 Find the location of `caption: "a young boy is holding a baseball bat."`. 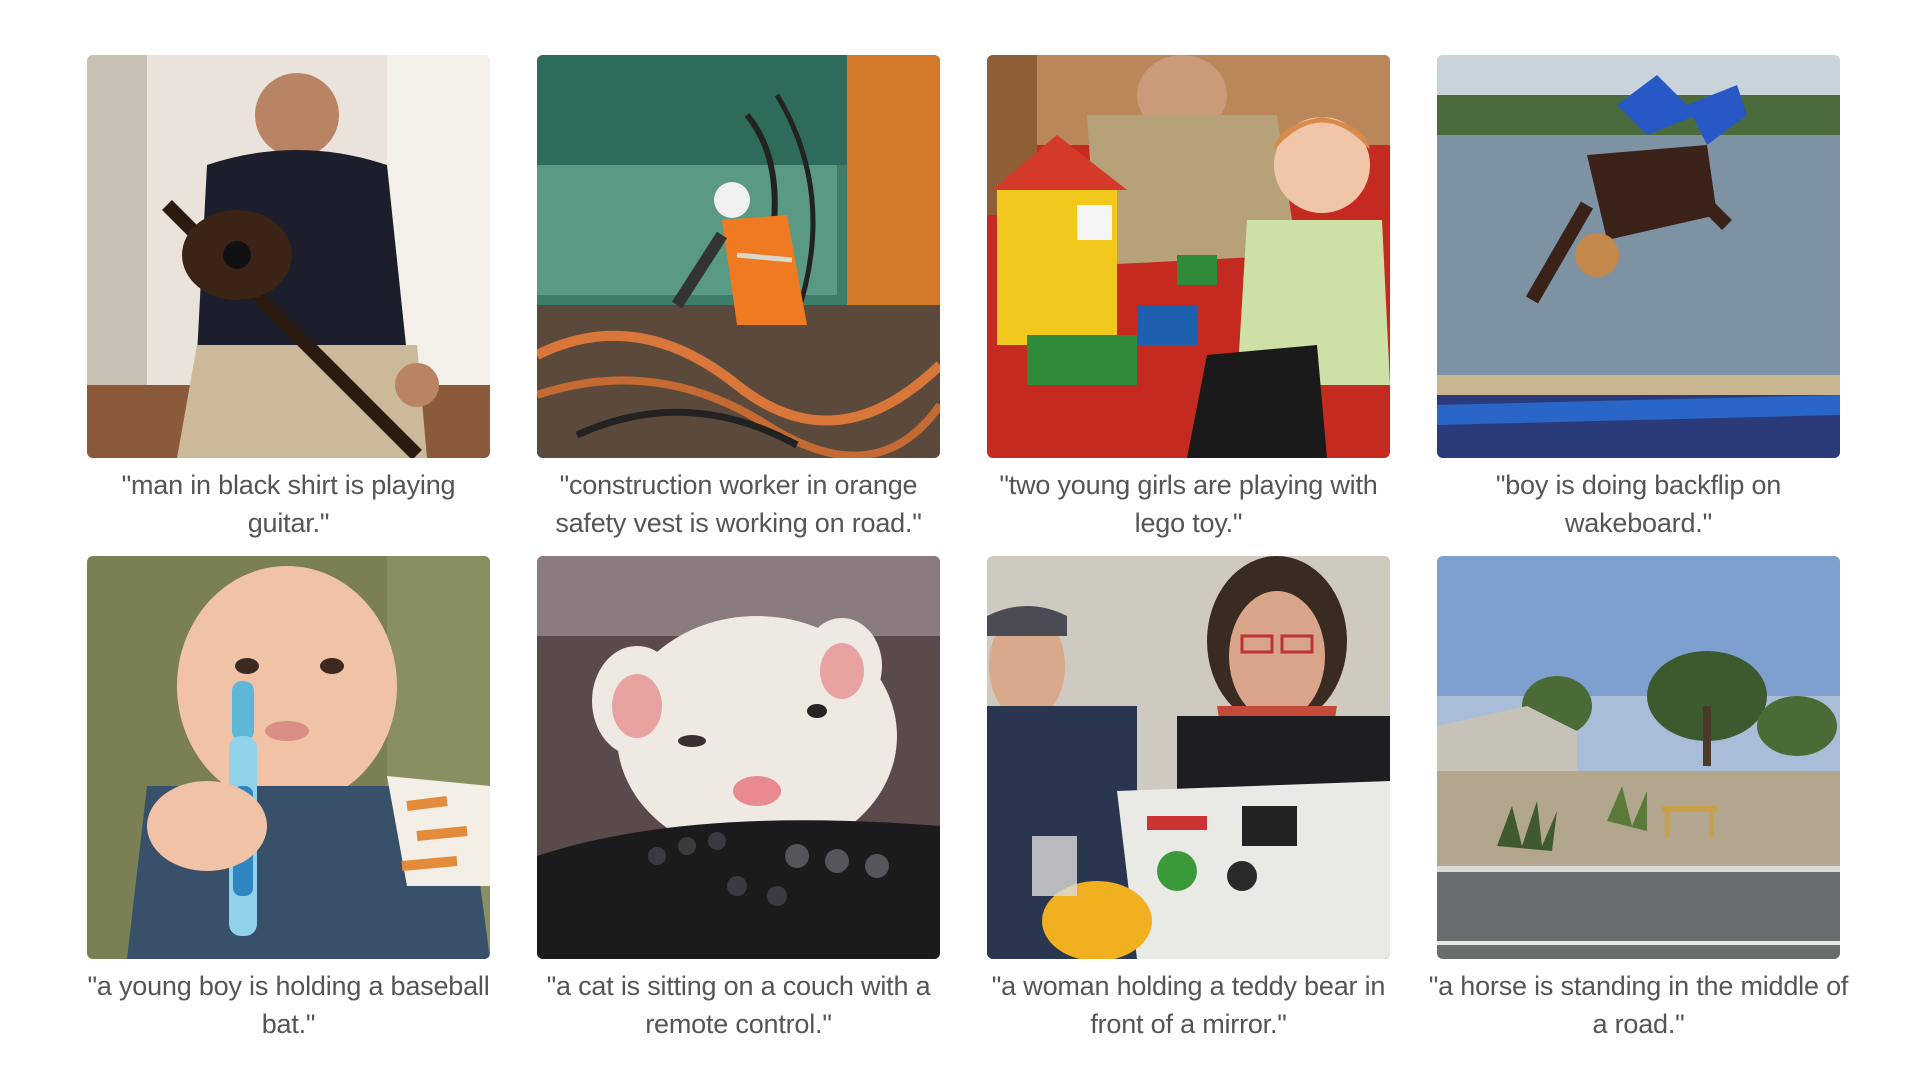

caption: "a young boy is holding a baseball bat." is located at coordinates (288, 1005).